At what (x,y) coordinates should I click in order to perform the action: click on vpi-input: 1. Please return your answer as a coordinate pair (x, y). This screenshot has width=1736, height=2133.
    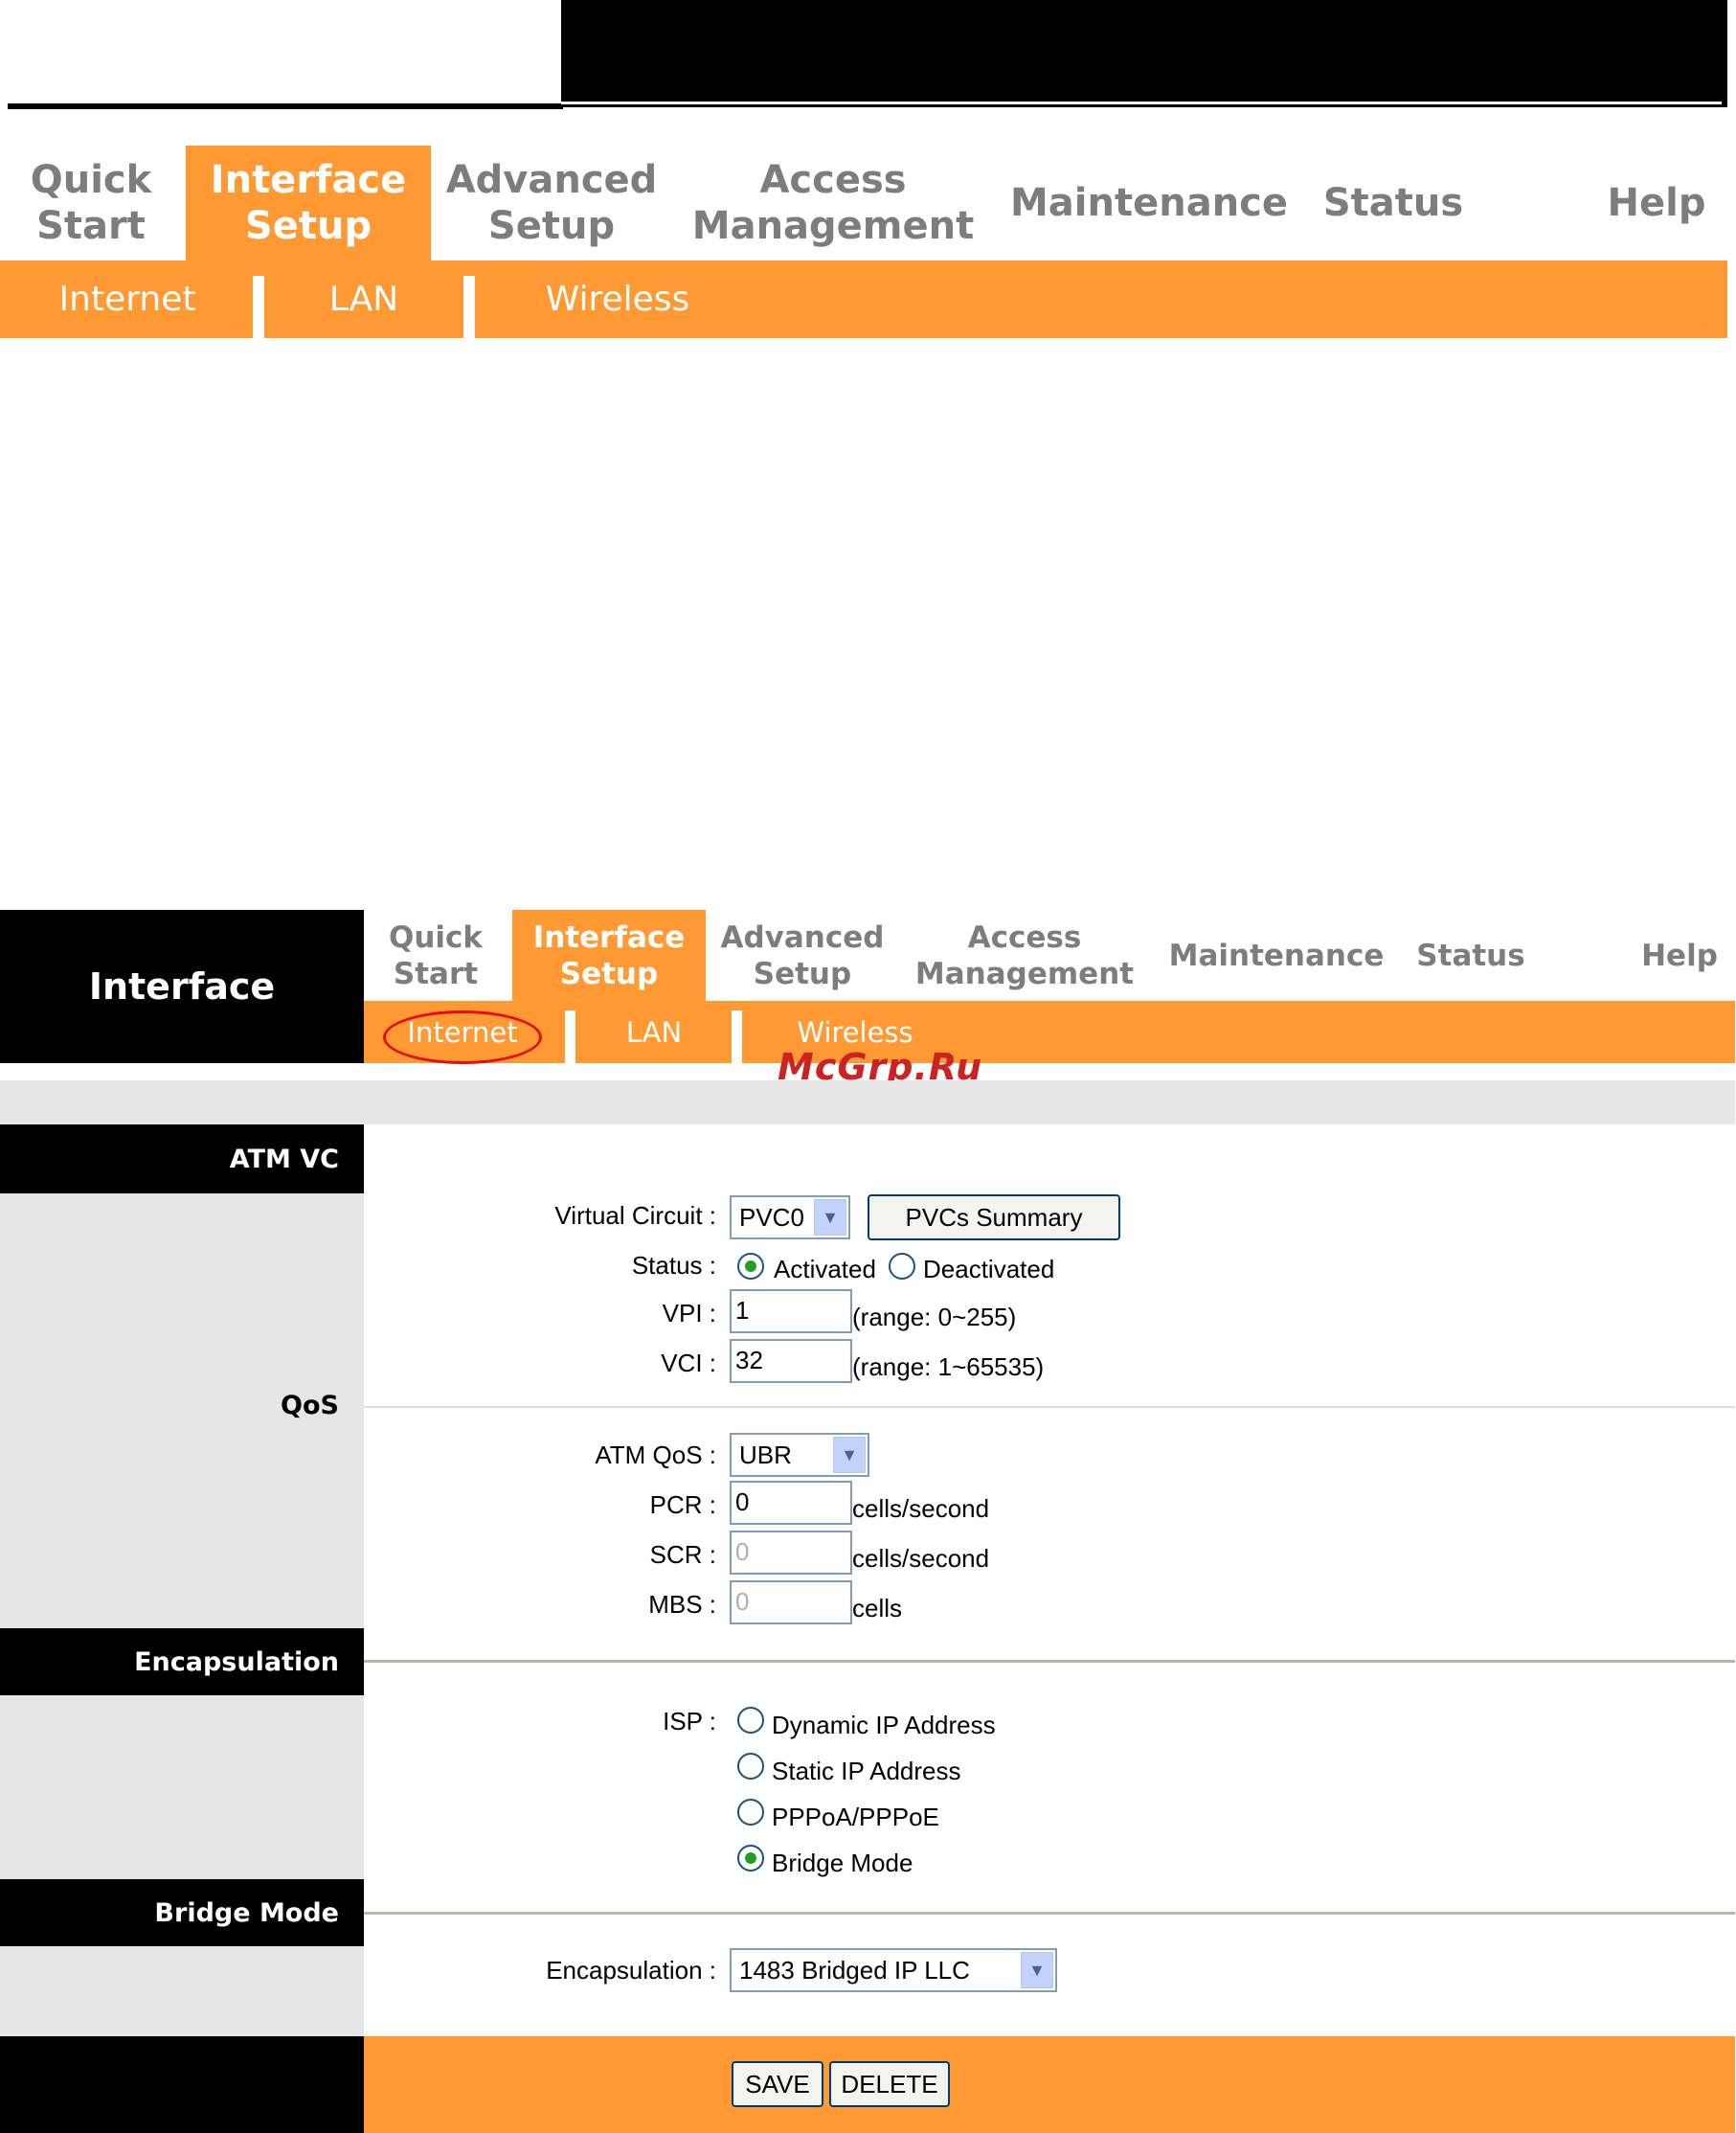
    Looking at the image, I should click on (791, 1311).